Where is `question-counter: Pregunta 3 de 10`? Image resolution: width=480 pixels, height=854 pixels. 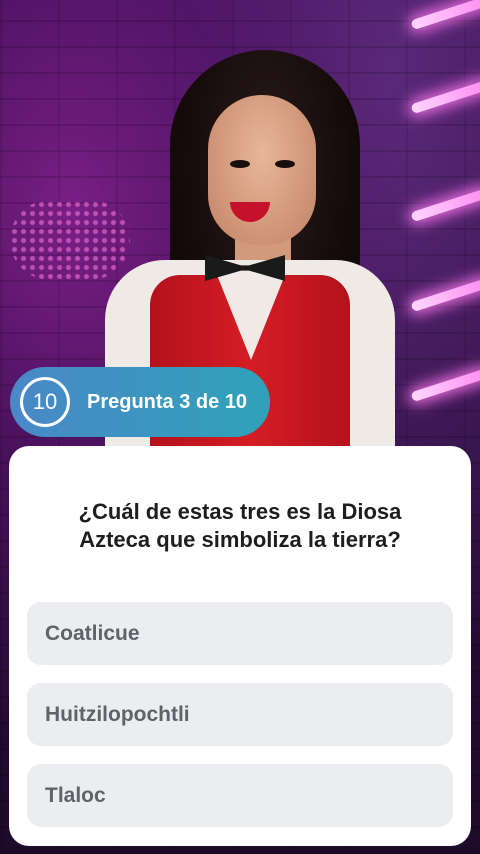
question-counter: Pregunta 3 de 10 is located at coordinates (167, 401).